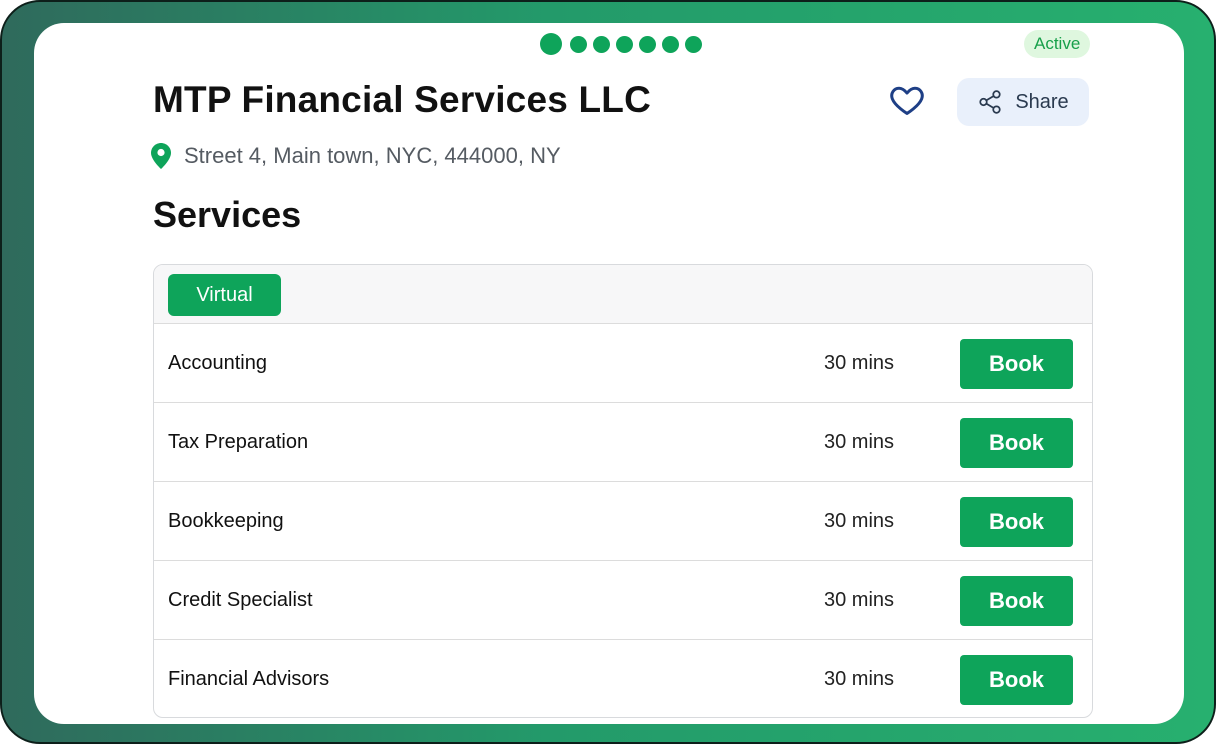 The height and width of the screenshot is (744, 1216). I want to click on share-button: Share, so click(1023, 102).